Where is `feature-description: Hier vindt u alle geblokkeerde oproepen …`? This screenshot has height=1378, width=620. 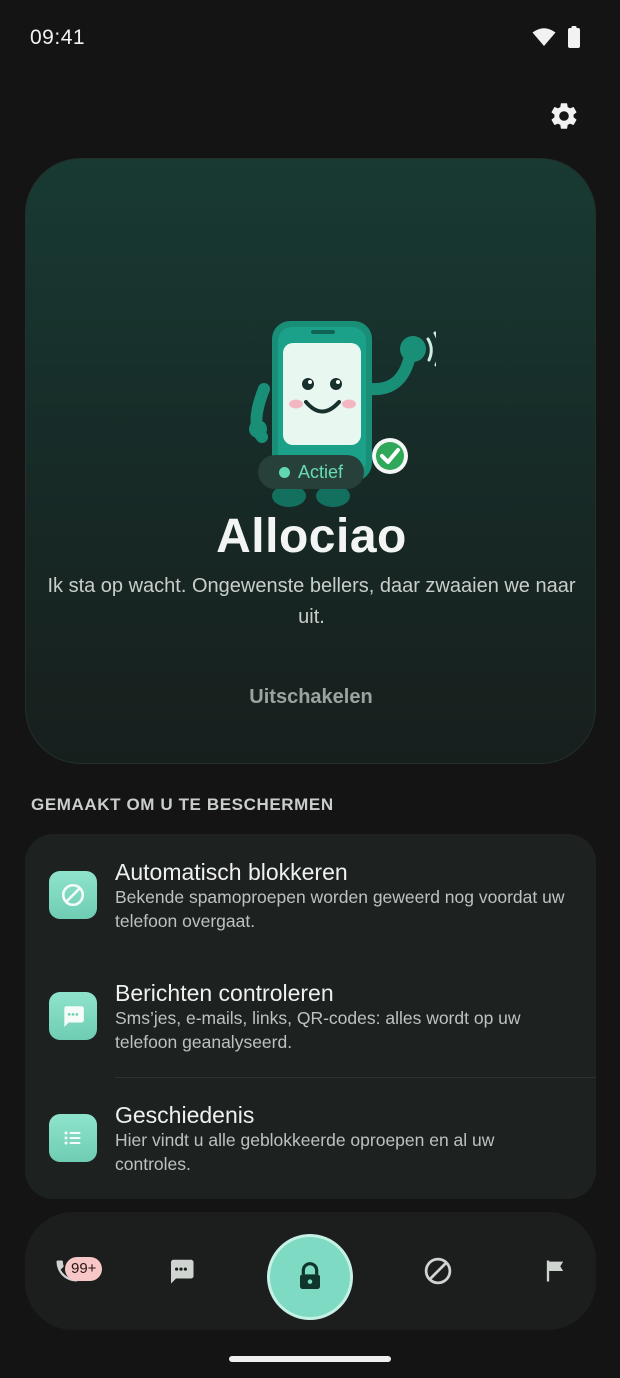 feature-description: Hier vindt u alle geblokkeerde oproepen … is located at coordinates (305, 1152).